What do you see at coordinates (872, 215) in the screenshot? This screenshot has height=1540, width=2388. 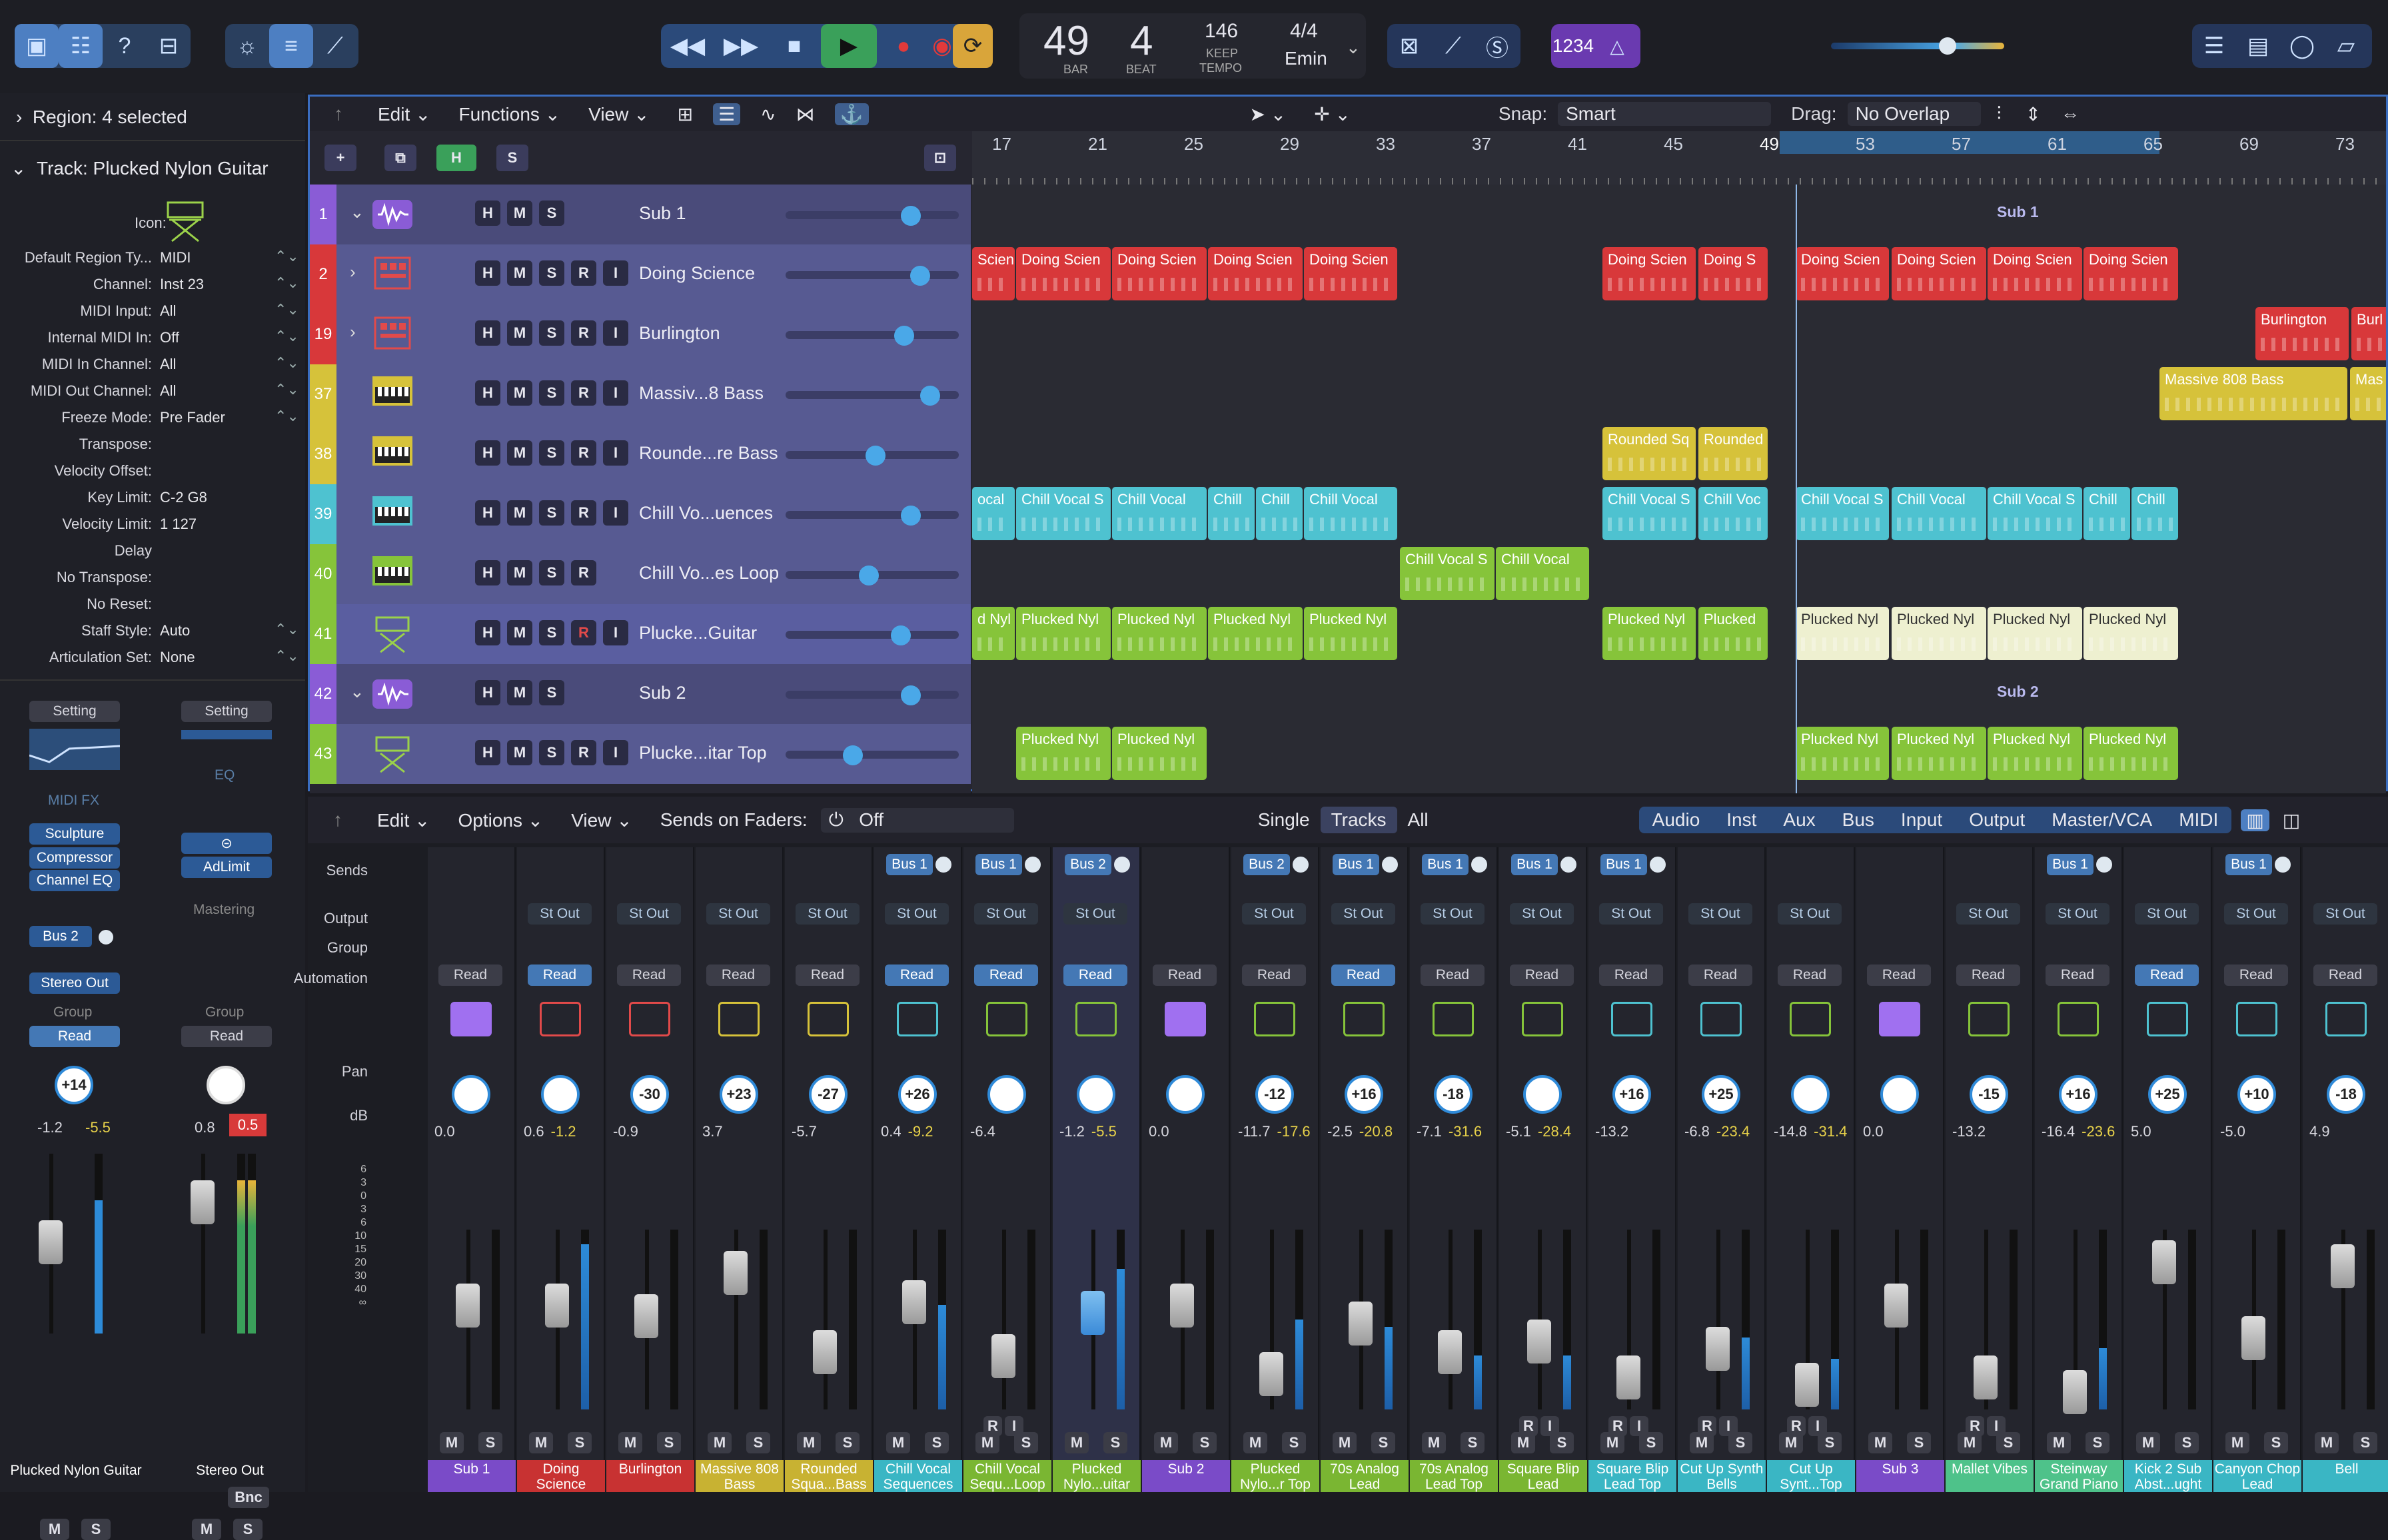 I see `volume-slider` at bounding box center [872, 215].